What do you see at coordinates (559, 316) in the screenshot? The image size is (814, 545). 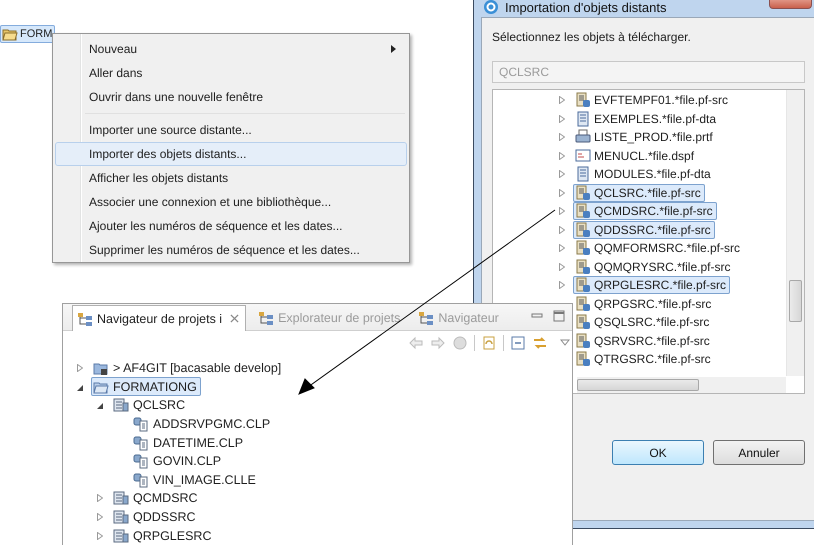 I see `maximize-icon` at bounding box center [559, 316].